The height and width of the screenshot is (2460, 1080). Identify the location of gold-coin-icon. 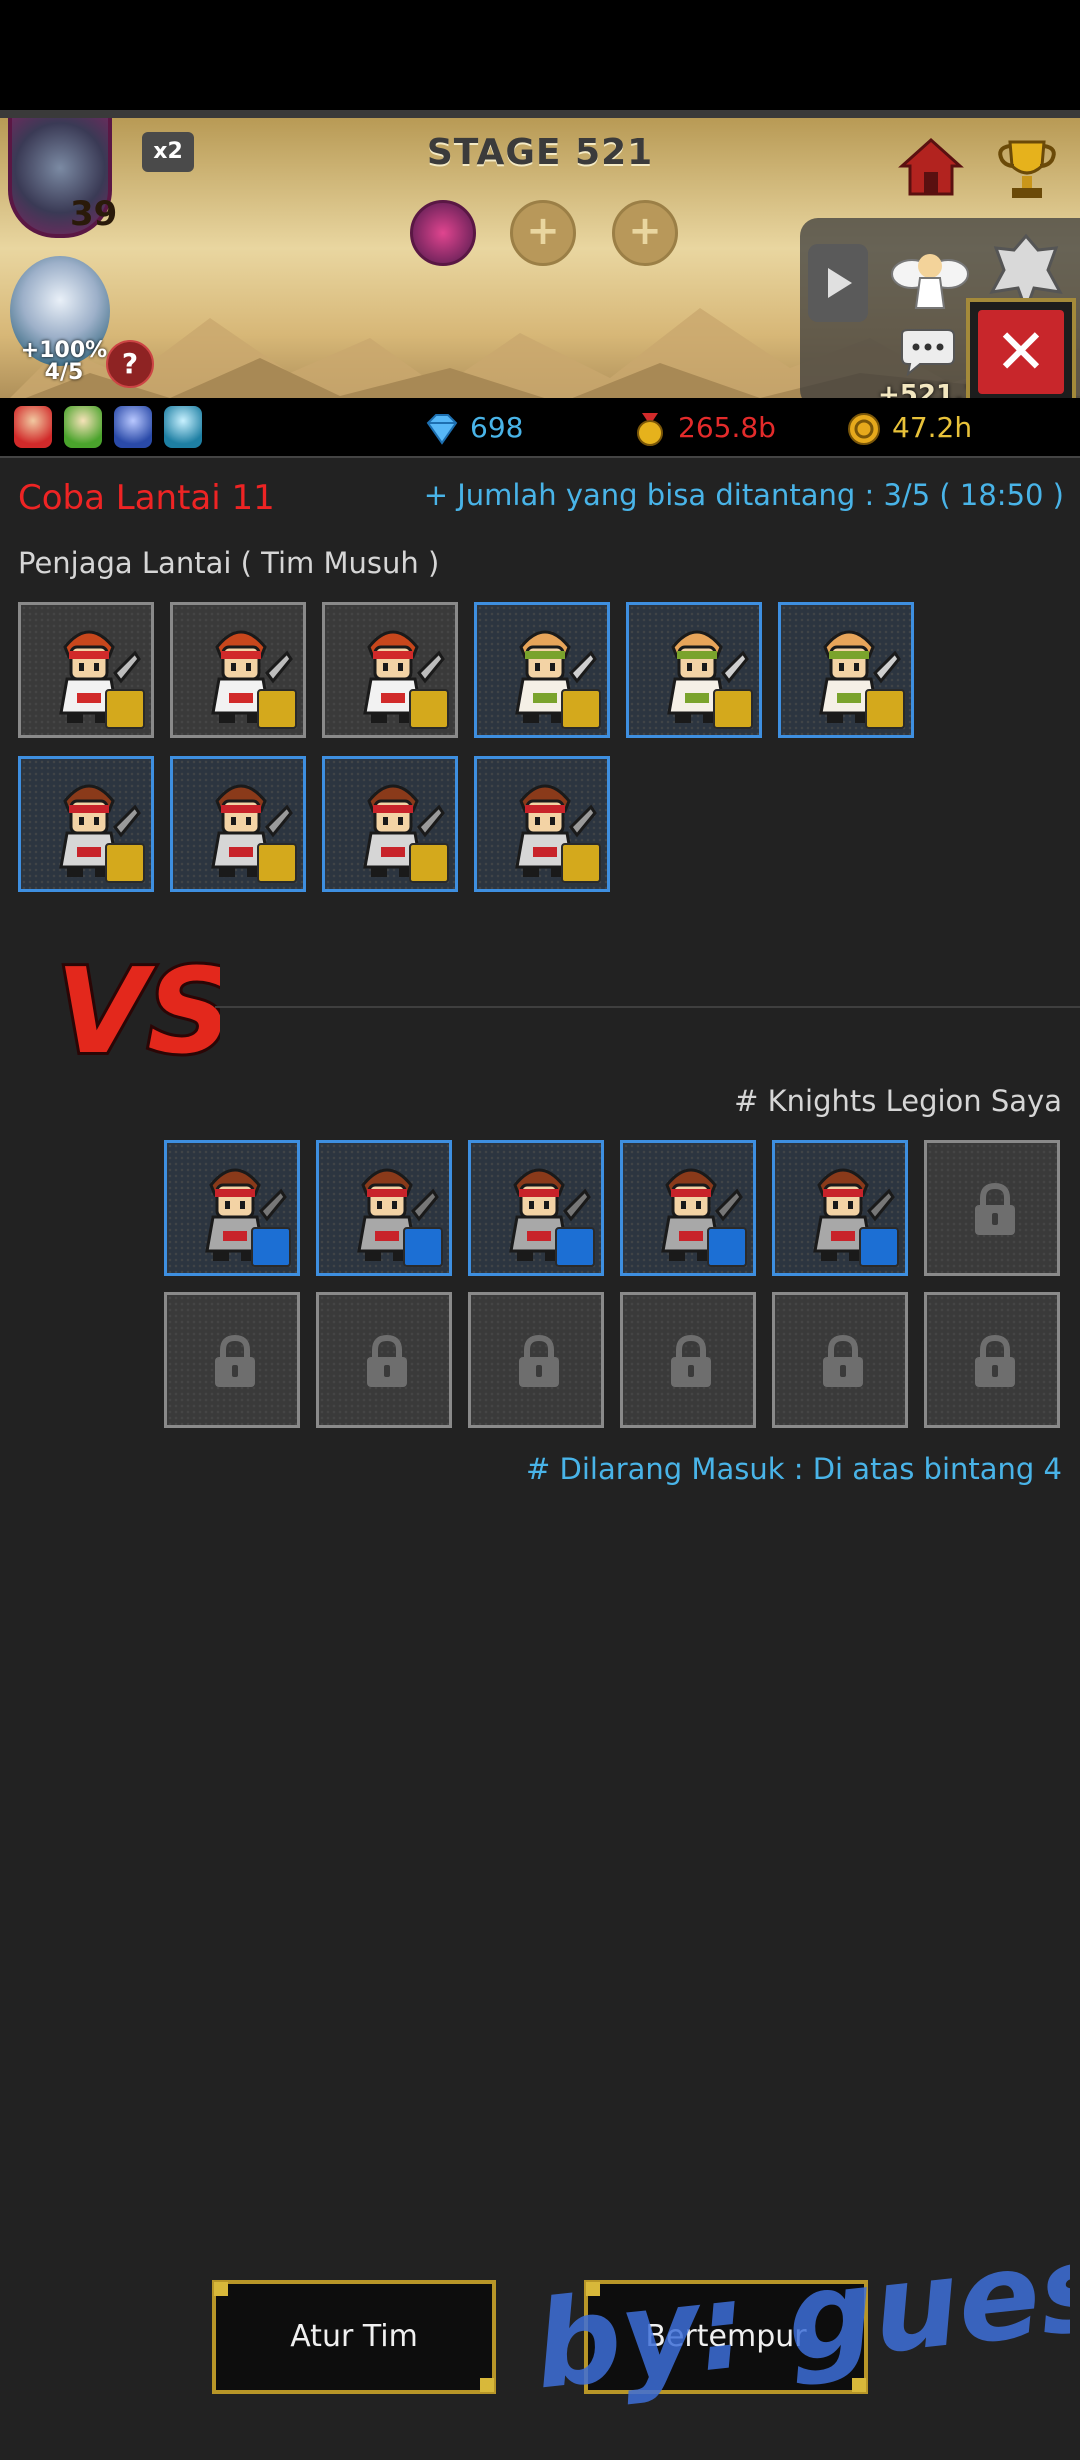
(864, 429).